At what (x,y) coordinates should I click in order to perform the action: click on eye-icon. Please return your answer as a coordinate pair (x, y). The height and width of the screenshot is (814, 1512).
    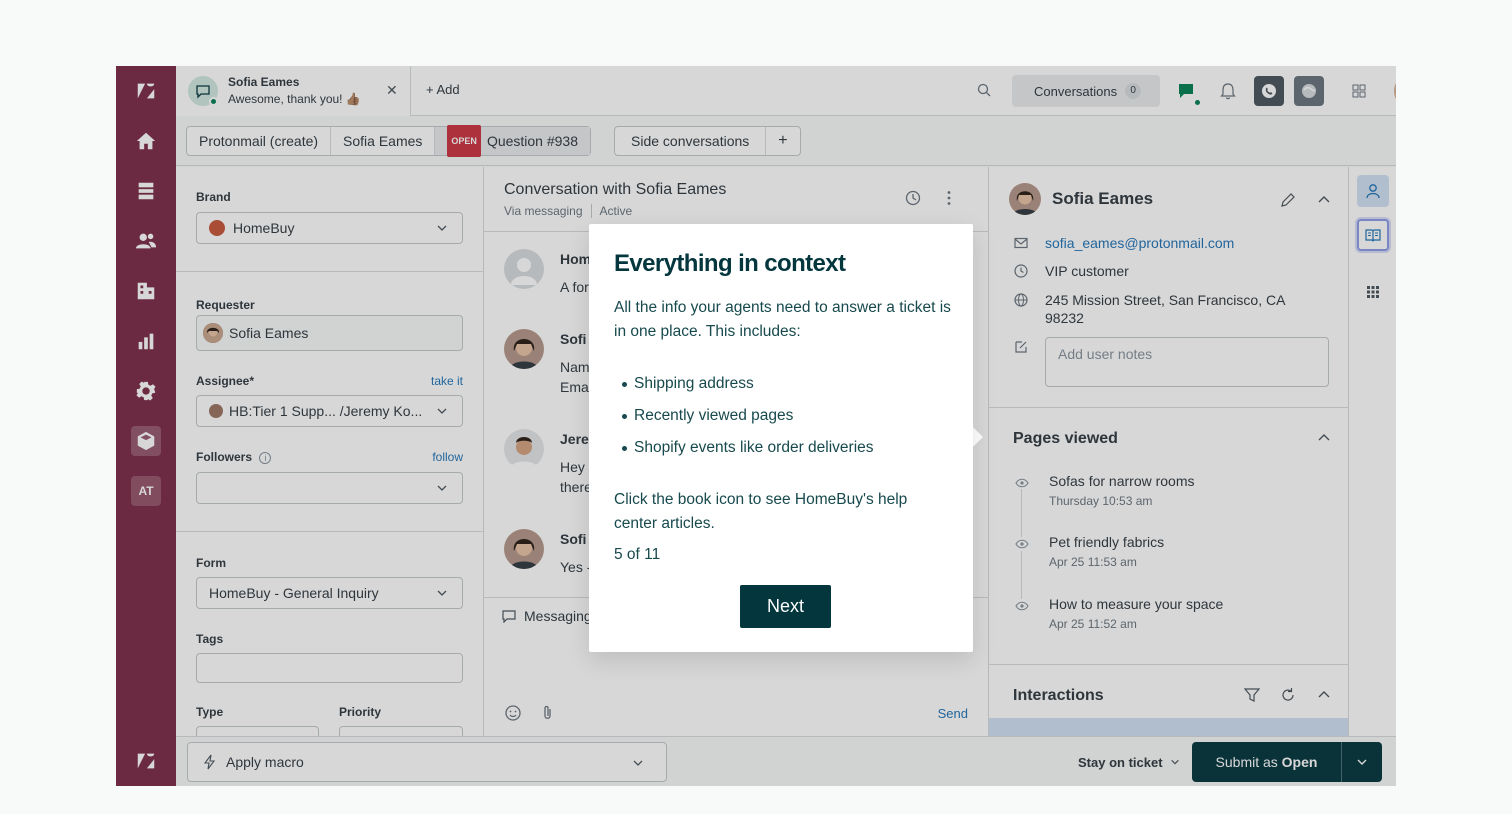
    Looking at the image, I should click on (1022, 483).